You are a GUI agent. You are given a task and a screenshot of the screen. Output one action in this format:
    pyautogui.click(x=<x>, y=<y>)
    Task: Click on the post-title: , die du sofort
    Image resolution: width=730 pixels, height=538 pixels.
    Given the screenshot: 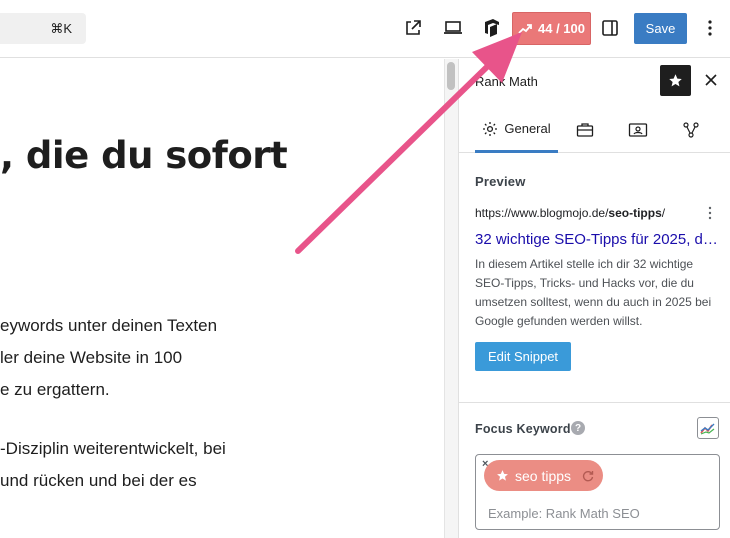 What is the action you would take?
    pyautogui.click(x=144, y=155)
    